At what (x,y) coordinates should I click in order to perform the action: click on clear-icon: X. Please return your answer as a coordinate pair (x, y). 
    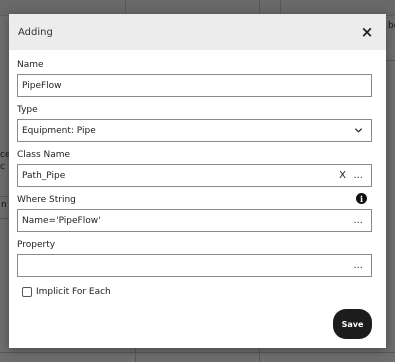
    Looking at the image, I should click on (342, 175).